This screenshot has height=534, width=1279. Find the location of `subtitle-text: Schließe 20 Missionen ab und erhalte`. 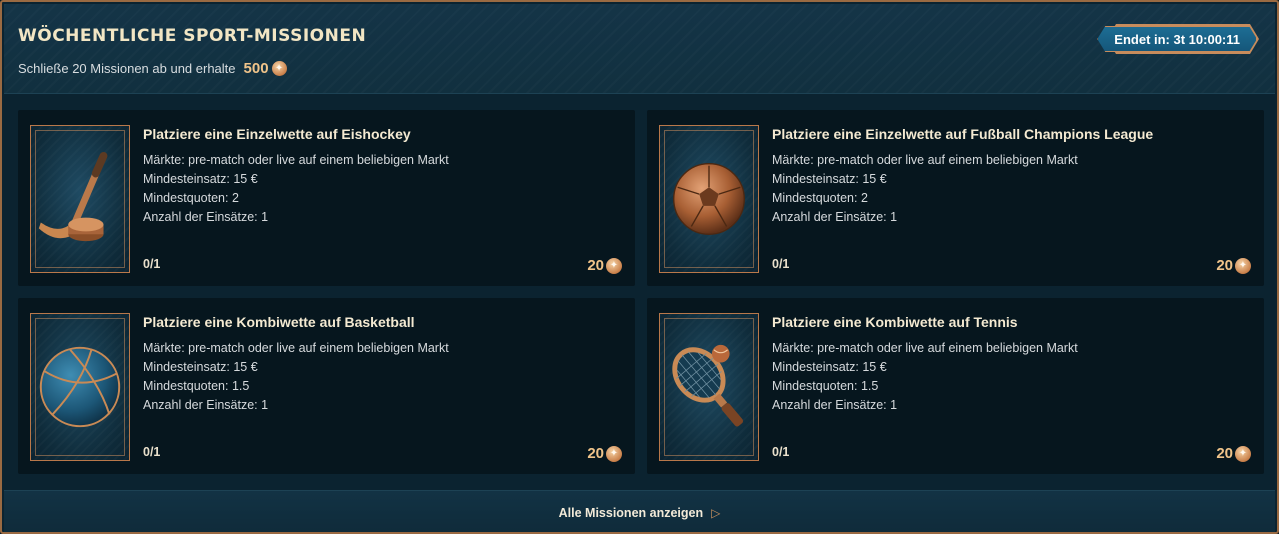

subtitle-text: Schließe 20 Missionen ab und erhalte is located at coordinates (127, 68).